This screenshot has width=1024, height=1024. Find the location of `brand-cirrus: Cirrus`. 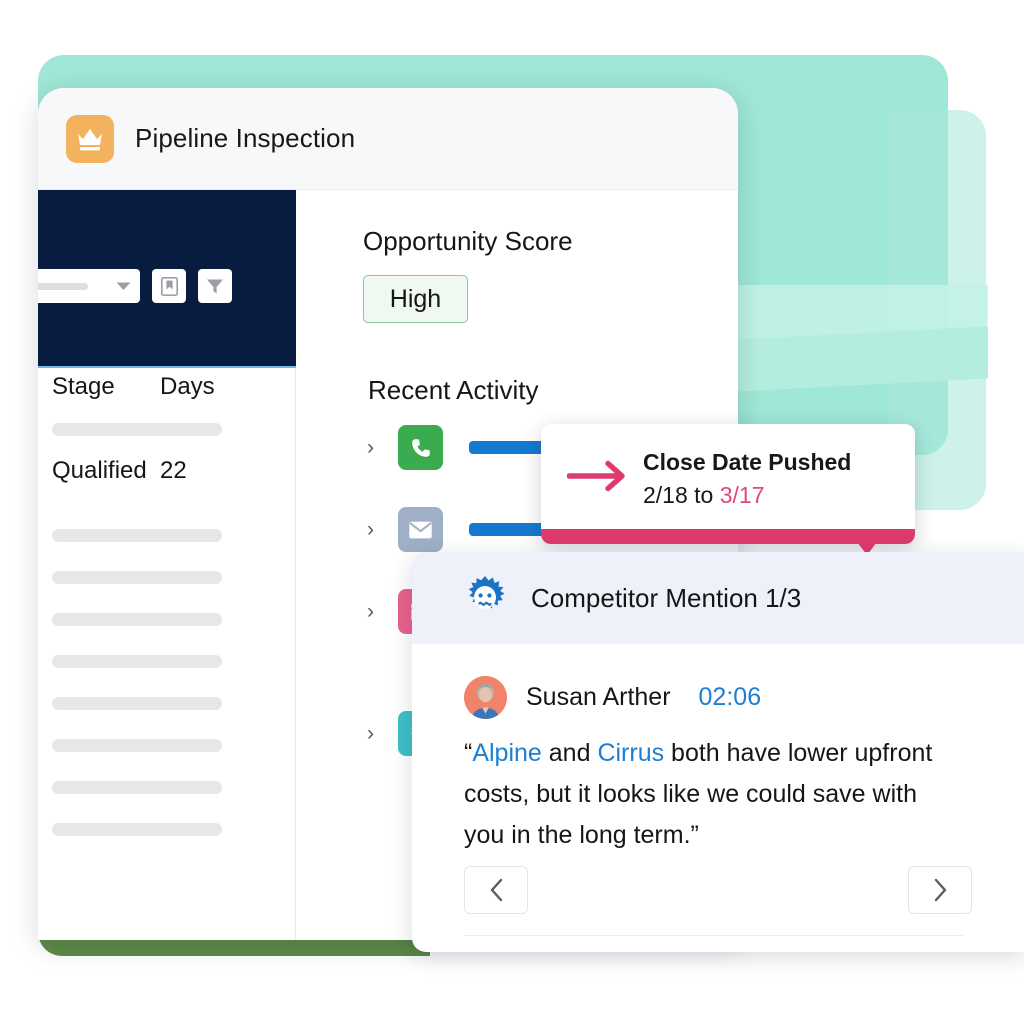

brand-cirrus: Cirrus is located at coordinates (631, 753).